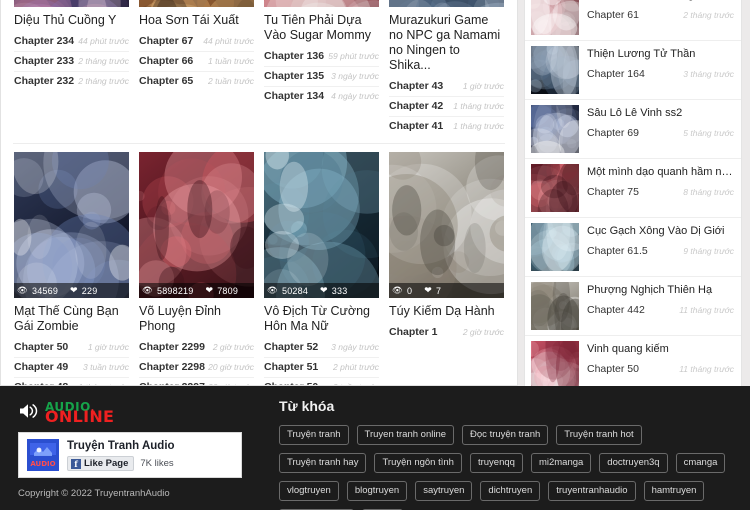 The width and height of the screenshot is (750, 510). Describe the element at coordinates (196, 42) in the screenshot. I see `chapter-row: Chapter 67 44 phút trước` at that location.